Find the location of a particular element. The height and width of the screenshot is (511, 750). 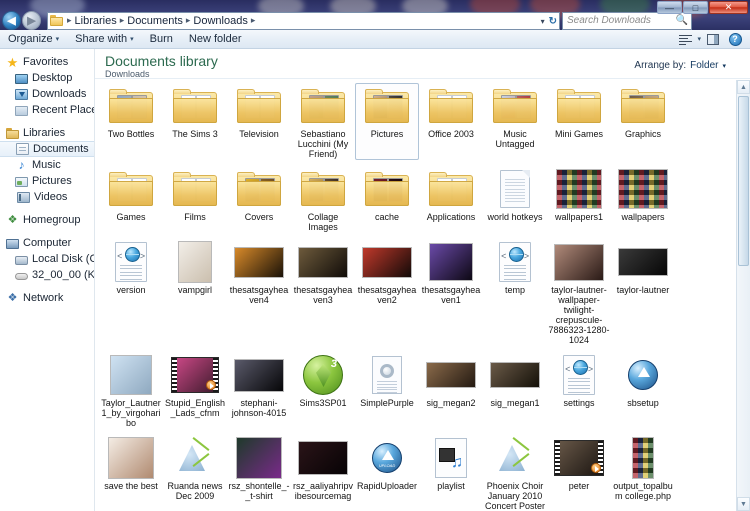

file-item: Office 2003 is located at coordinates (451, 121).